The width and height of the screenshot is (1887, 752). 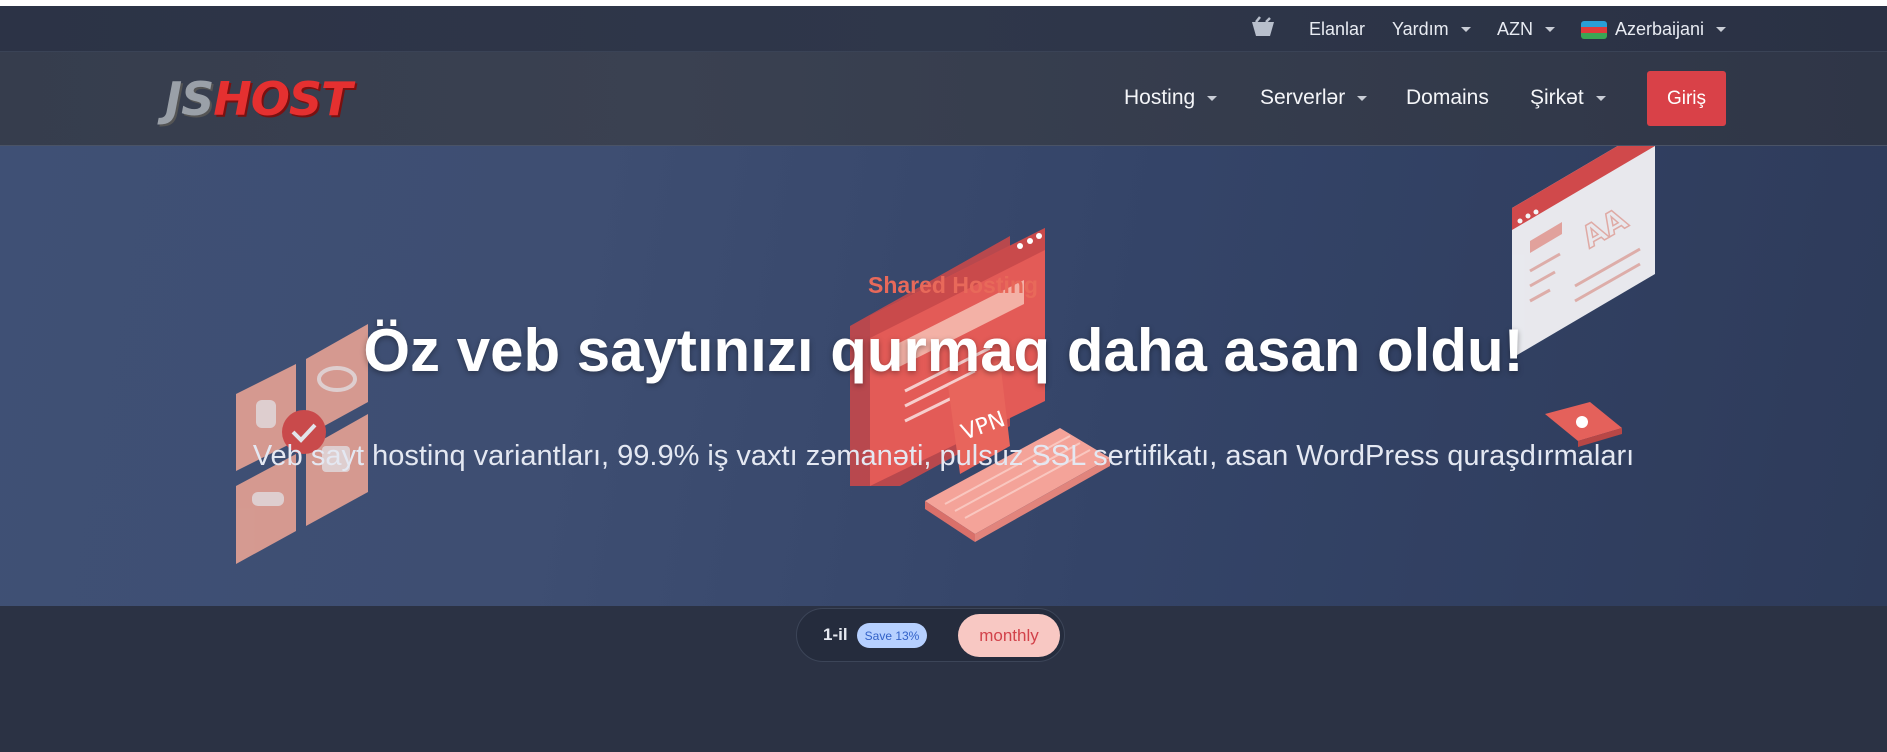 I want to click on nav-item-company: Şirkət, so click(x=1568, y=98).